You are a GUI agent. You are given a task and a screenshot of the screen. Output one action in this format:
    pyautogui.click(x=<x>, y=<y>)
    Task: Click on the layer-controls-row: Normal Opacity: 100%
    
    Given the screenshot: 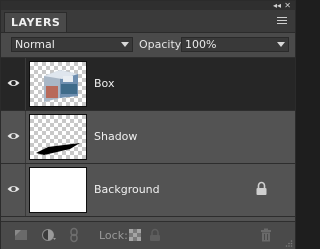 What is the action you would take?
    pyautogui.click(x=148, y=44)
    